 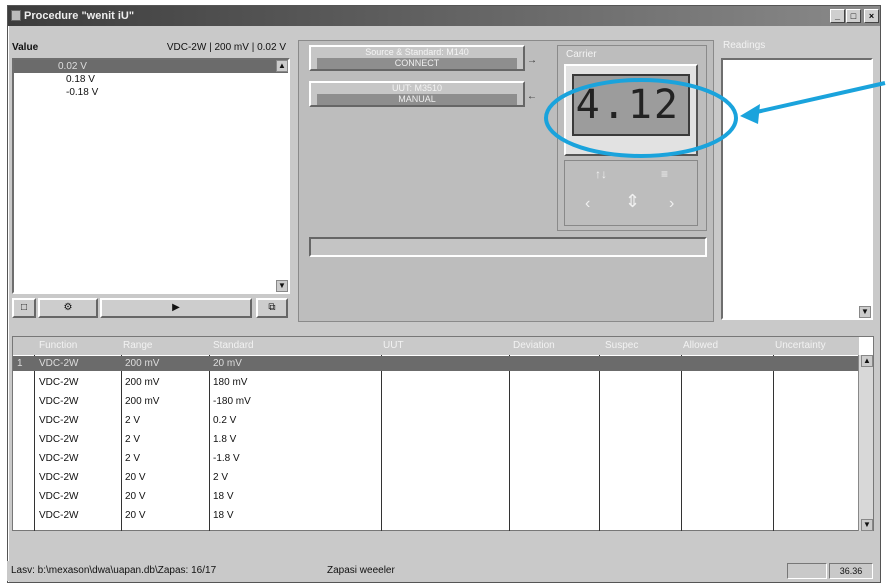 I want to click on table-row: VDC-2W 2 V 1.8 V, so click(x=436, y=439).